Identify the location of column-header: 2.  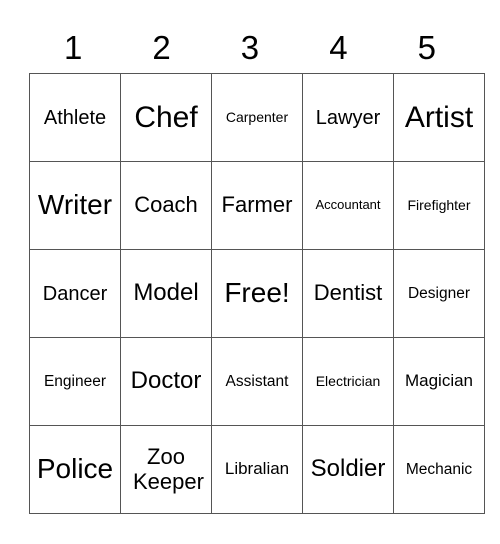
(161, 47).